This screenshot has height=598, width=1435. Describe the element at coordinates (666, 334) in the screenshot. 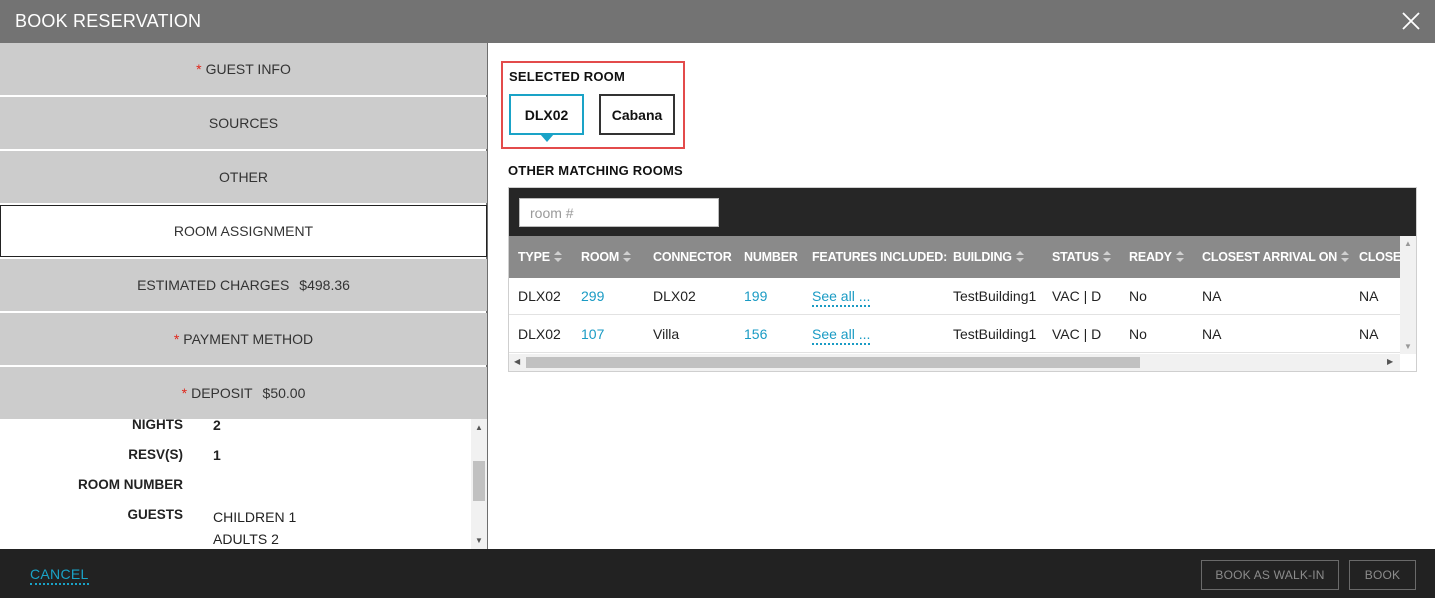

I see `cell-connector: Villa` at that location.